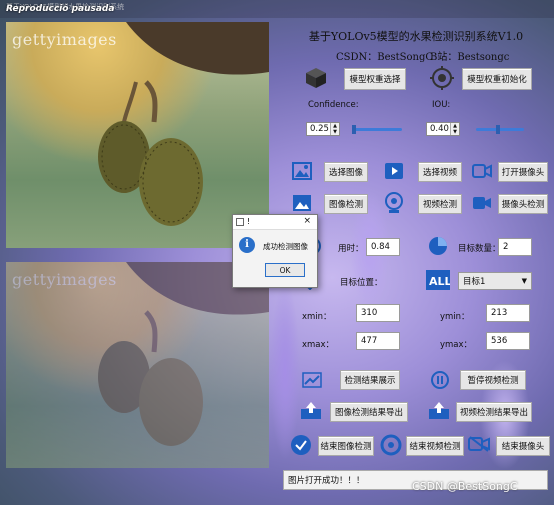  I want to click on ok-button: OK, so click(285, 270).